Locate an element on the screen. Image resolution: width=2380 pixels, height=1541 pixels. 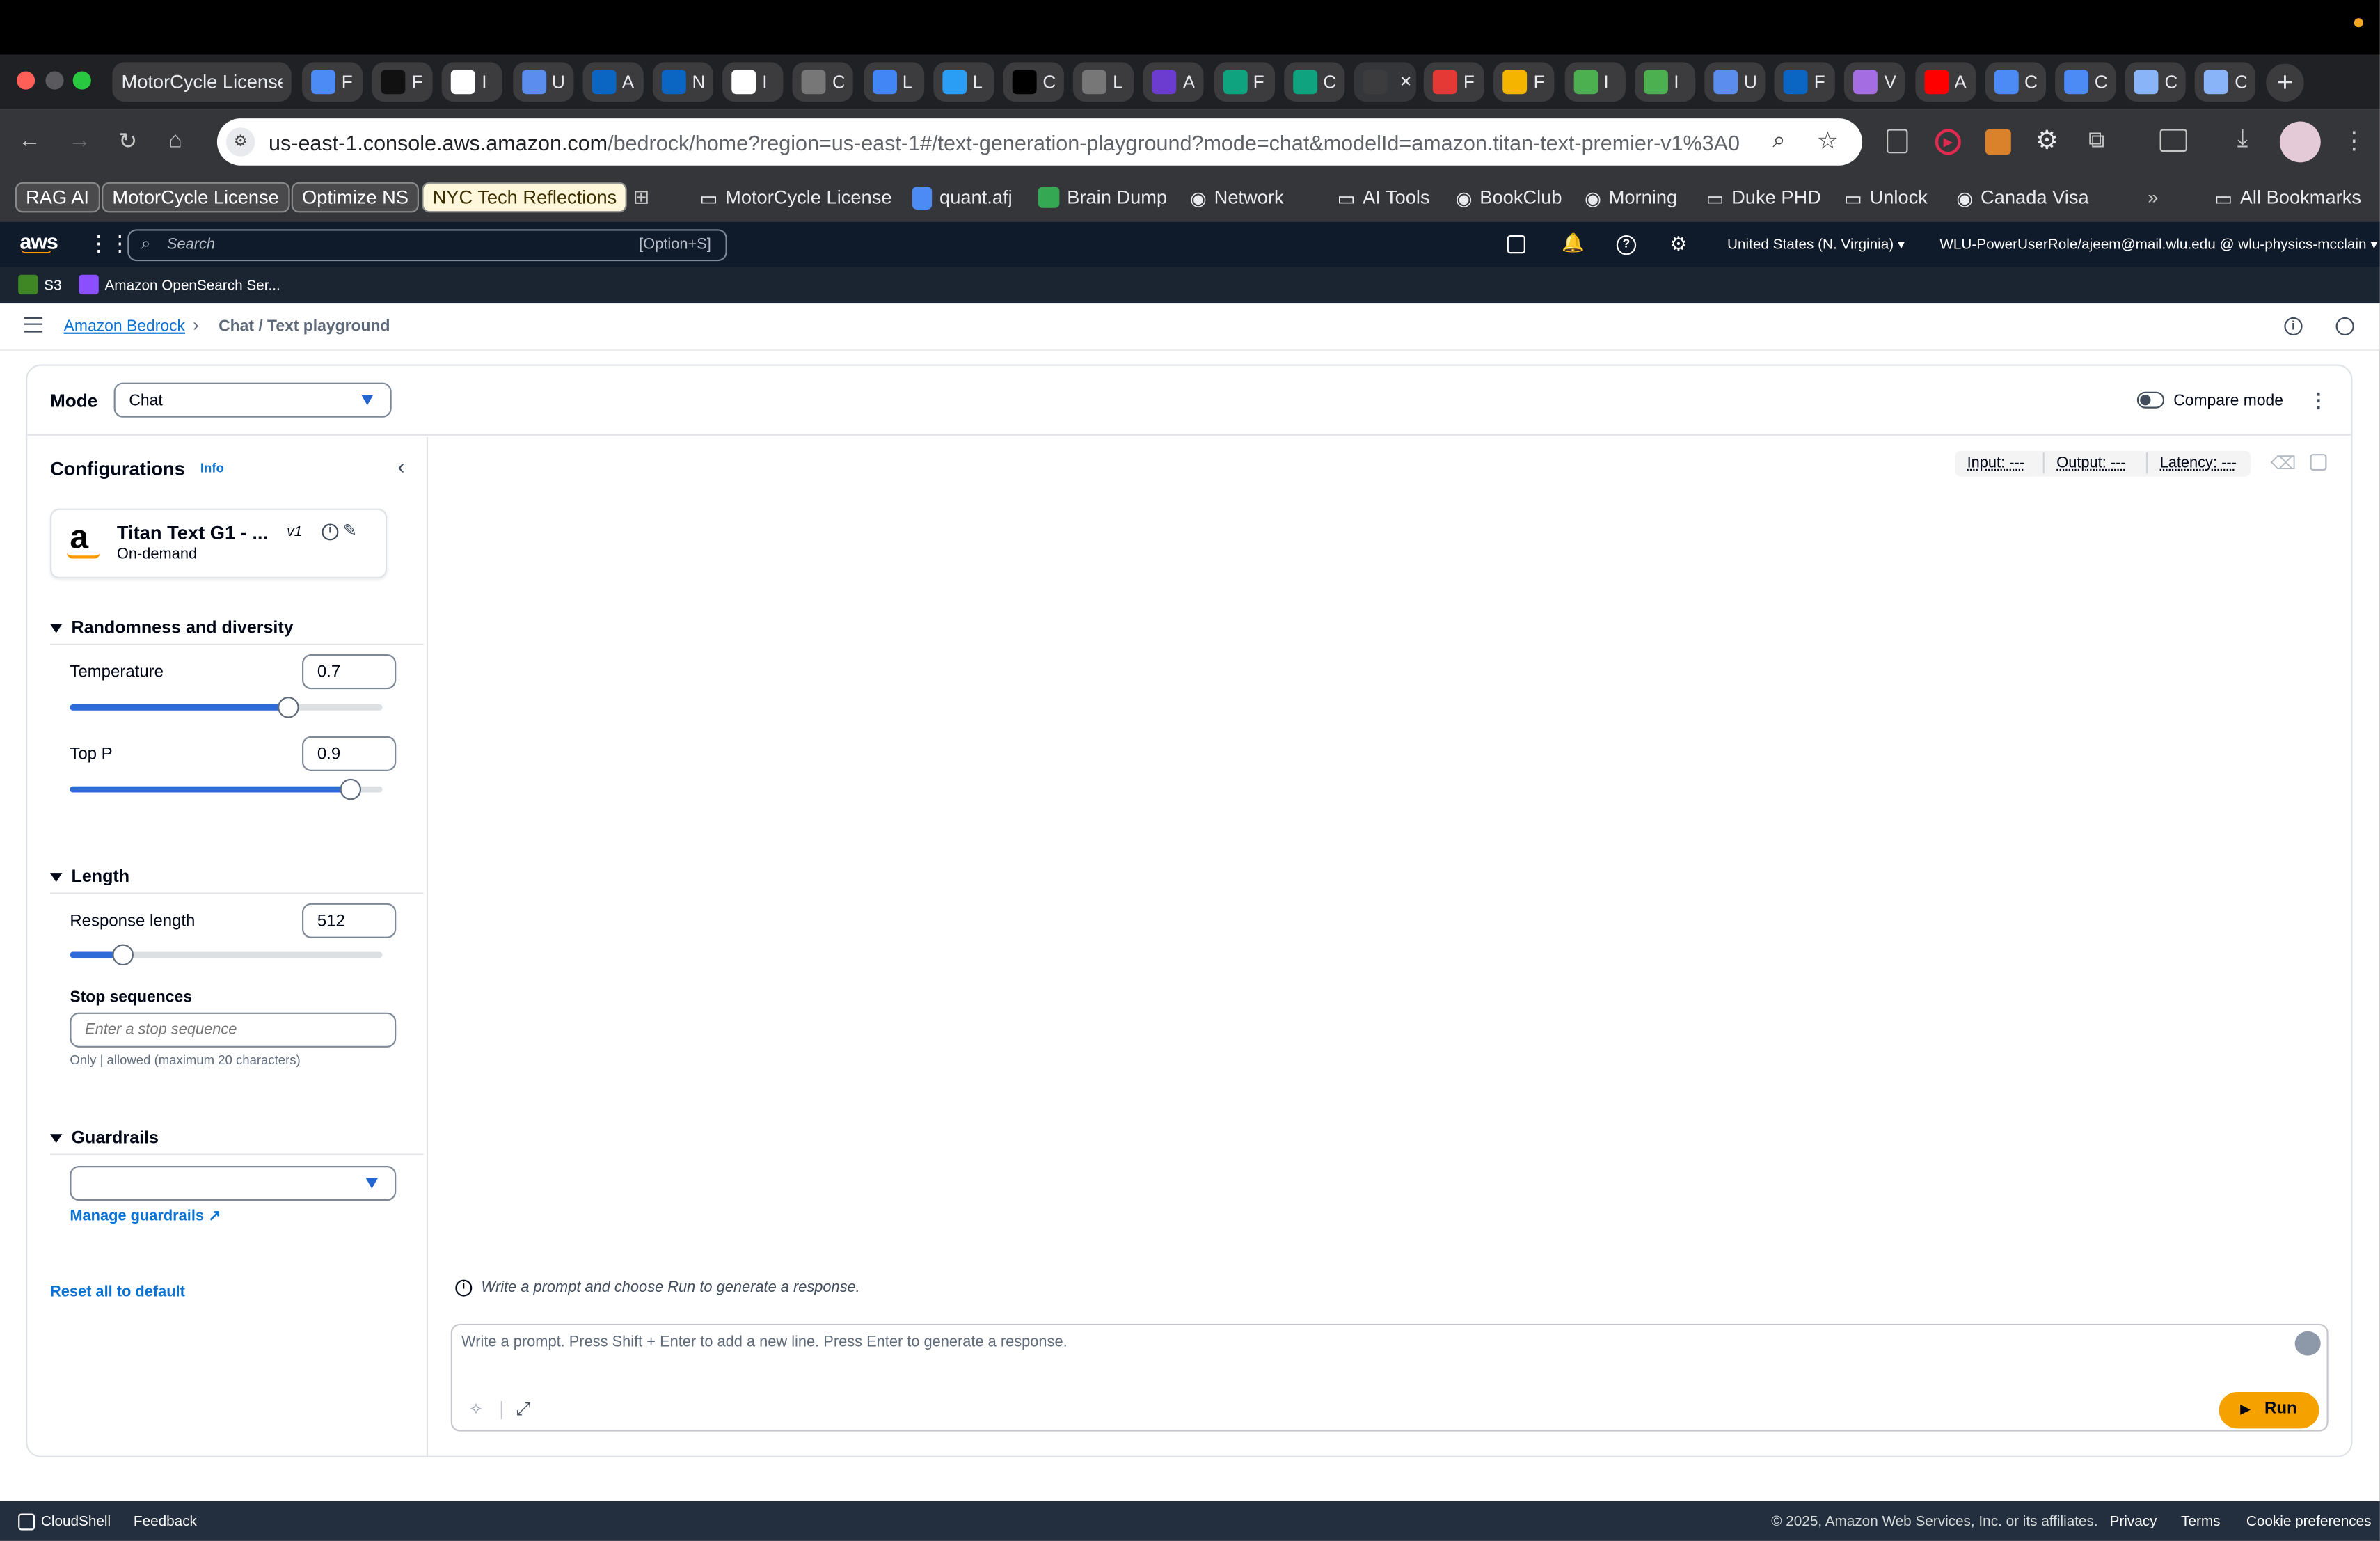
more-bookmarks-icon: » is located at coordinates (2153, 197).